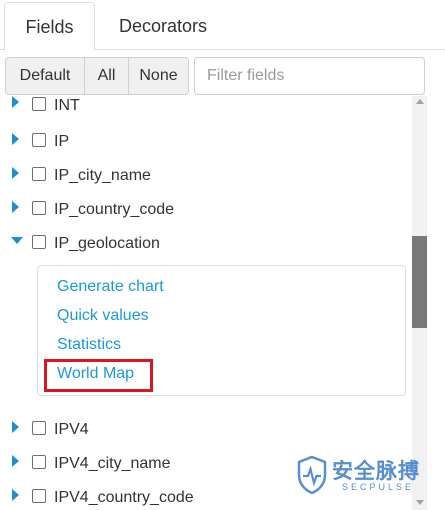  What do you see at coordinates (206, 434) in the screenshot?
I see `field-row: IPV4` at bounding box center [206, 434].